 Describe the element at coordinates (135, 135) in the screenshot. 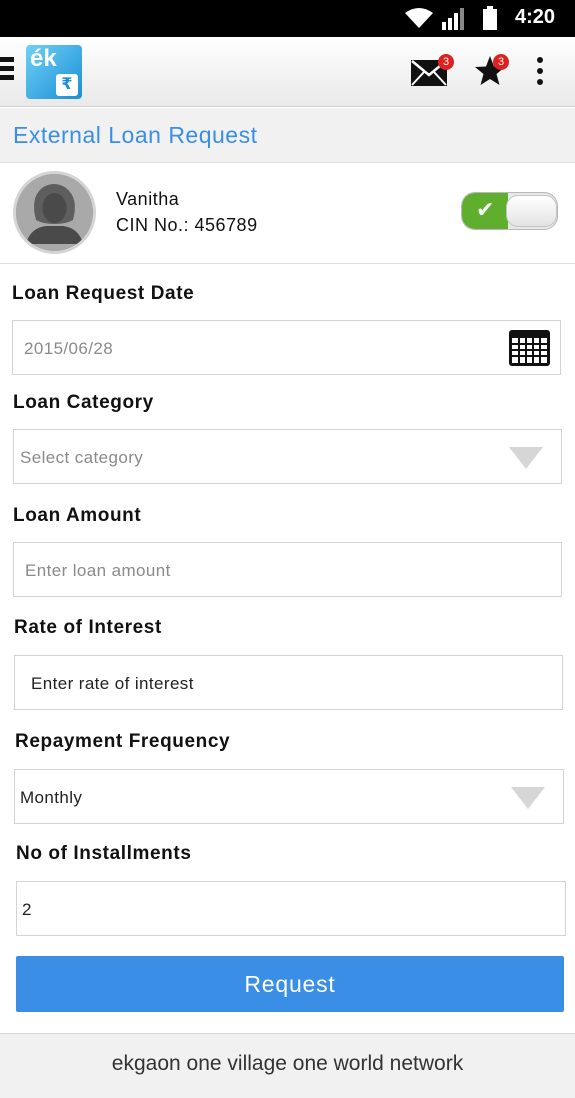

I see `page-title: External Loan Request` at that location.